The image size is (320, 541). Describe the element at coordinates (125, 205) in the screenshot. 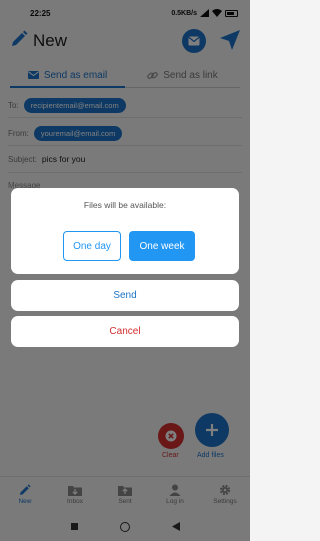

I see `dialog-title: Files will be available:` at that location.